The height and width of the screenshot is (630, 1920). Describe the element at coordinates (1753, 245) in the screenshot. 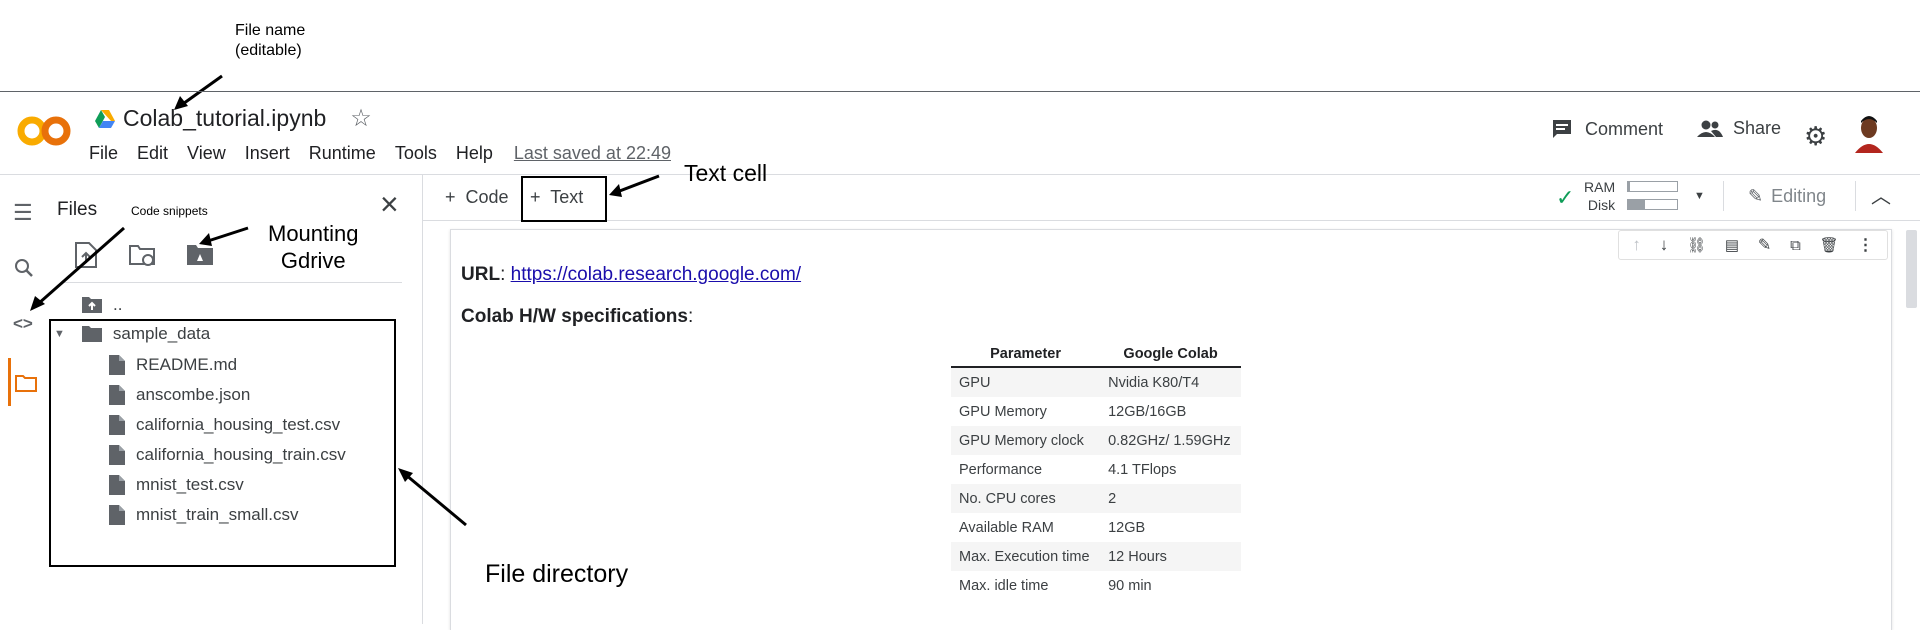

I see `cell-toolbar: ↑ ↓ ⛓ ▤ ✎ ⧉ 🗑 ⋮` at that location.